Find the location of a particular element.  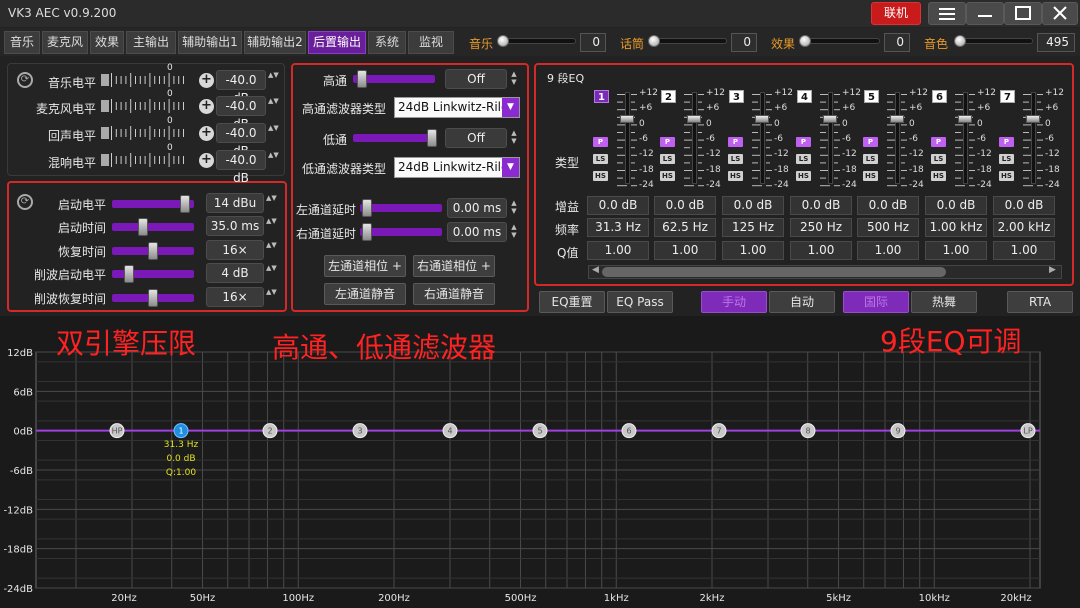

tab-aux-output-2: 辅助输出2 is located at coordinates (275, 42).